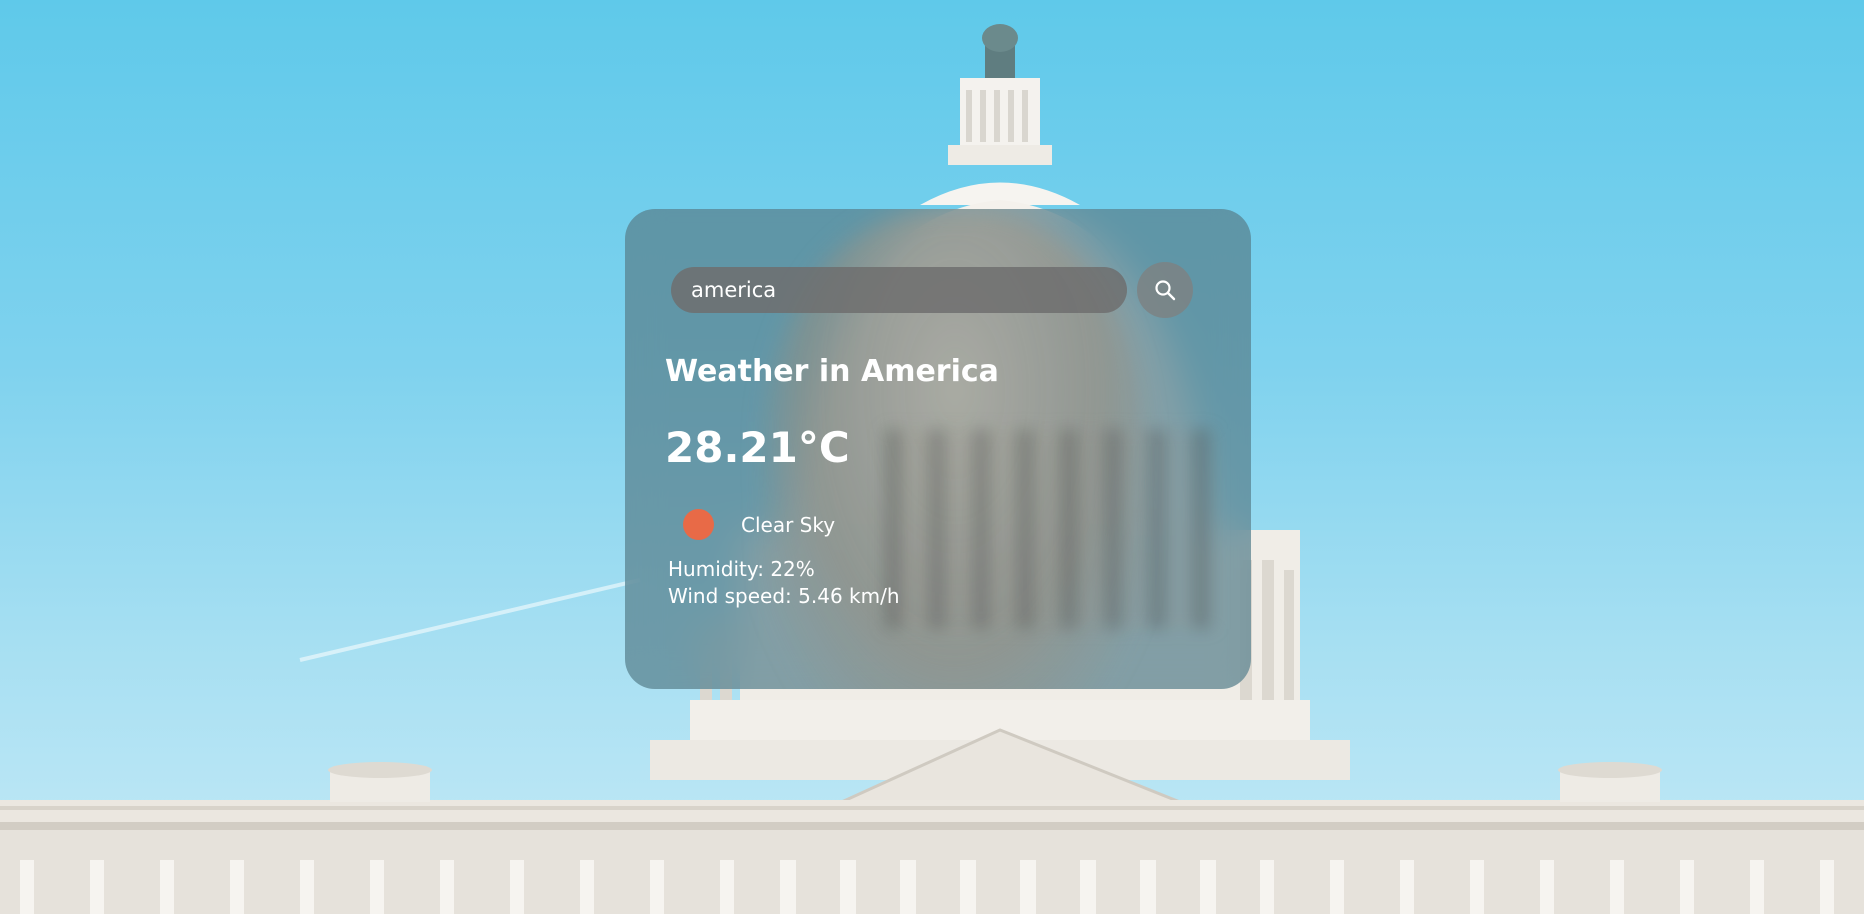 This screenshot has width=1864, height=914. I want to click on search-button, so click(1165, 290).